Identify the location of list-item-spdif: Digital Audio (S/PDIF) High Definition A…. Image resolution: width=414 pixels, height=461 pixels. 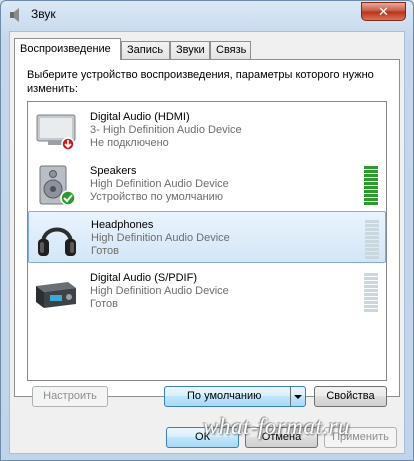
(207, 291).